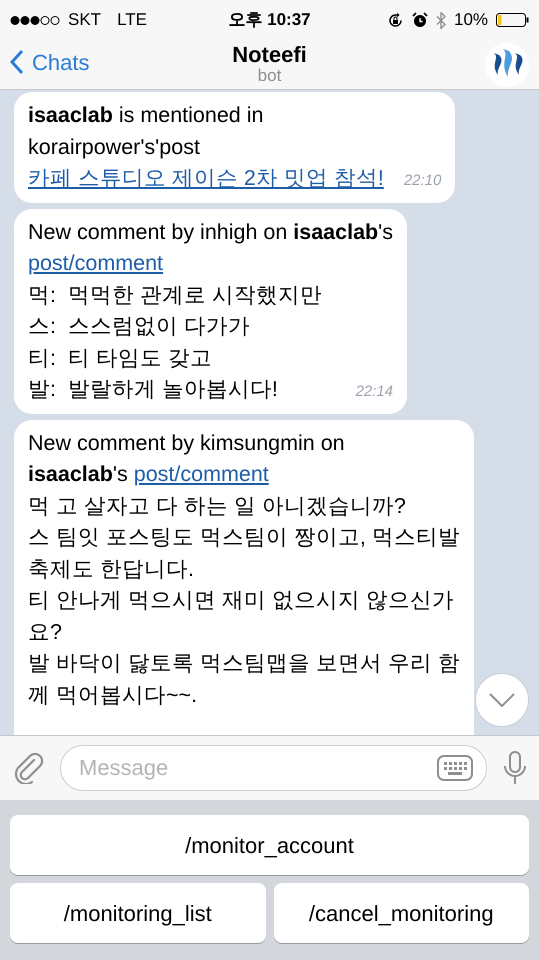 The height and width of the screenshot is (960, 539). Describe the element at coordinates (120, 358) in the screenshot. I see `message-text: 티: 티 타임도 갖고` at that location.